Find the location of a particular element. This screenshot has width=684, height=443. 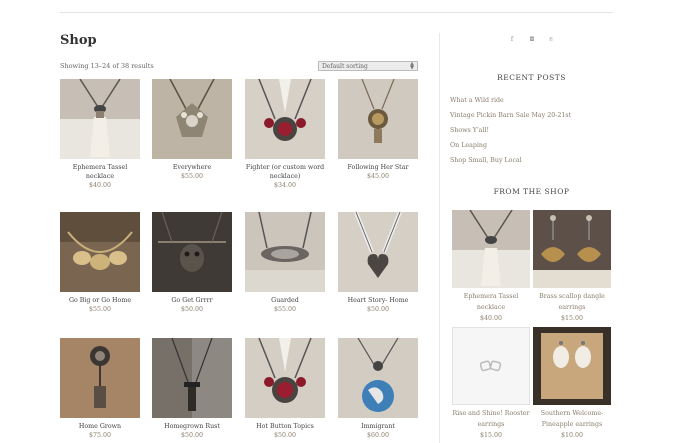

product-card: Everywhere $55.00 is located at coordinates (192, 130).